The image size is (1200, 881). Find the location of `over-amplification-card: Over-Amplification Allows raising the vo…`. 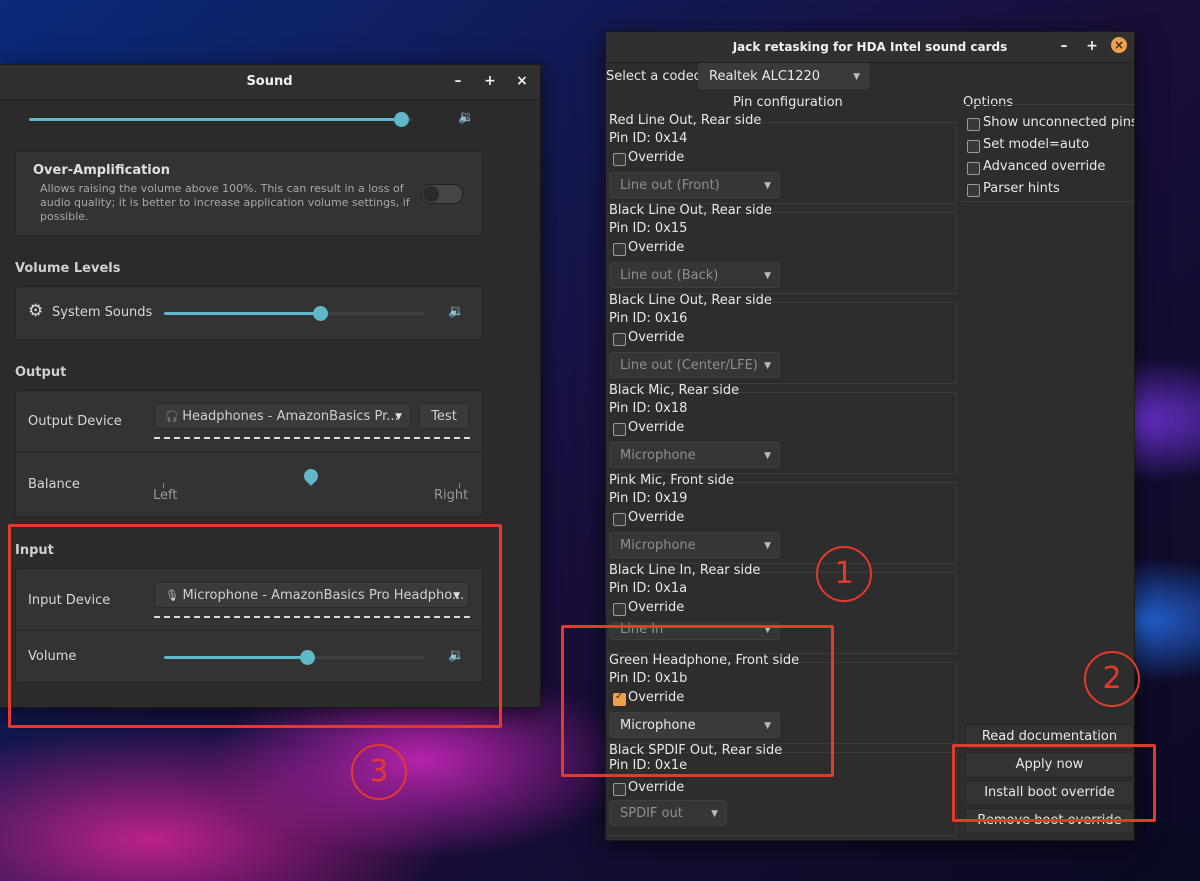

over-amplification-card: Over-Amplification Allows raising the vo… is located at coordinates (249, 193).